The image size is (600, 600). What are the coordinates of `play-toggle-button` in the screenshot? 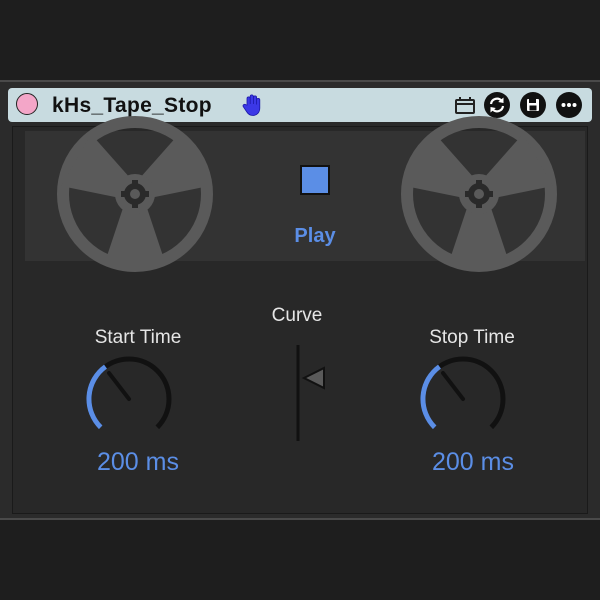 It's located at (315, 180).